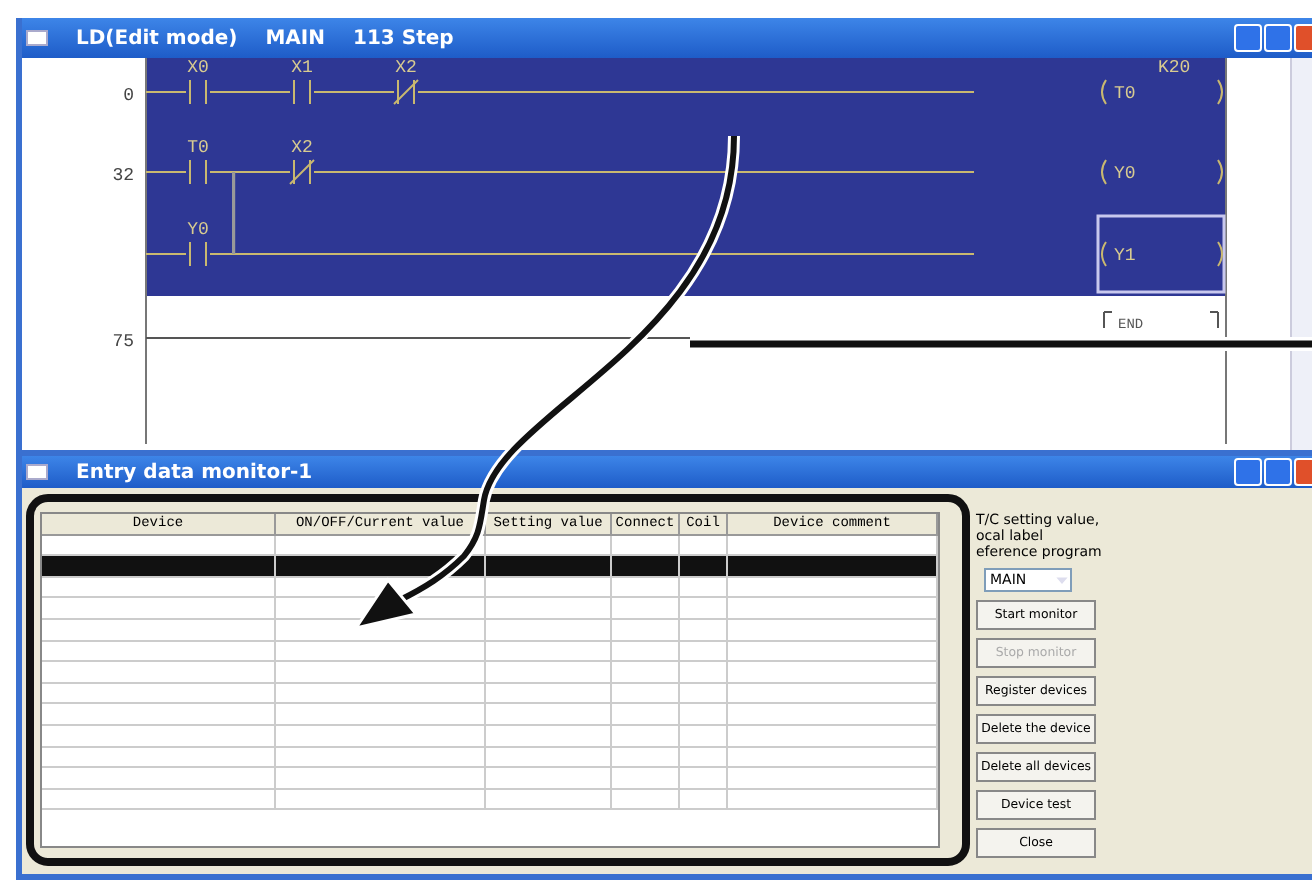  What do you see at coordinates (1125, 94) in the screenshot?
I see `coil-label: T0` at bounding box center [1125, 94].